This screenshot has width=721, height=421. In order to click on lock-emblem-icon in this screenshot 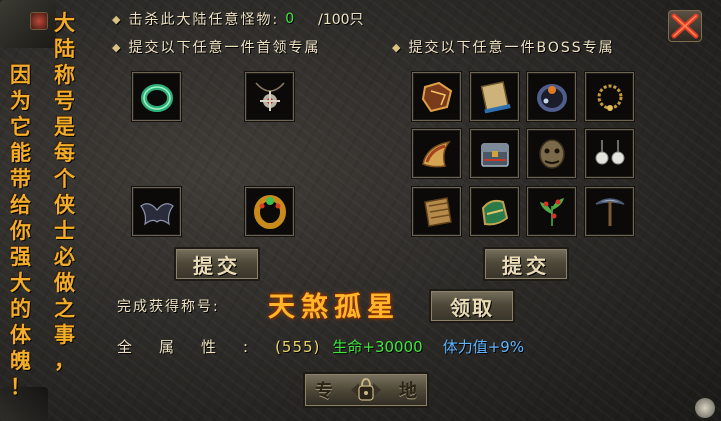, I will do `click(366, 390)`.